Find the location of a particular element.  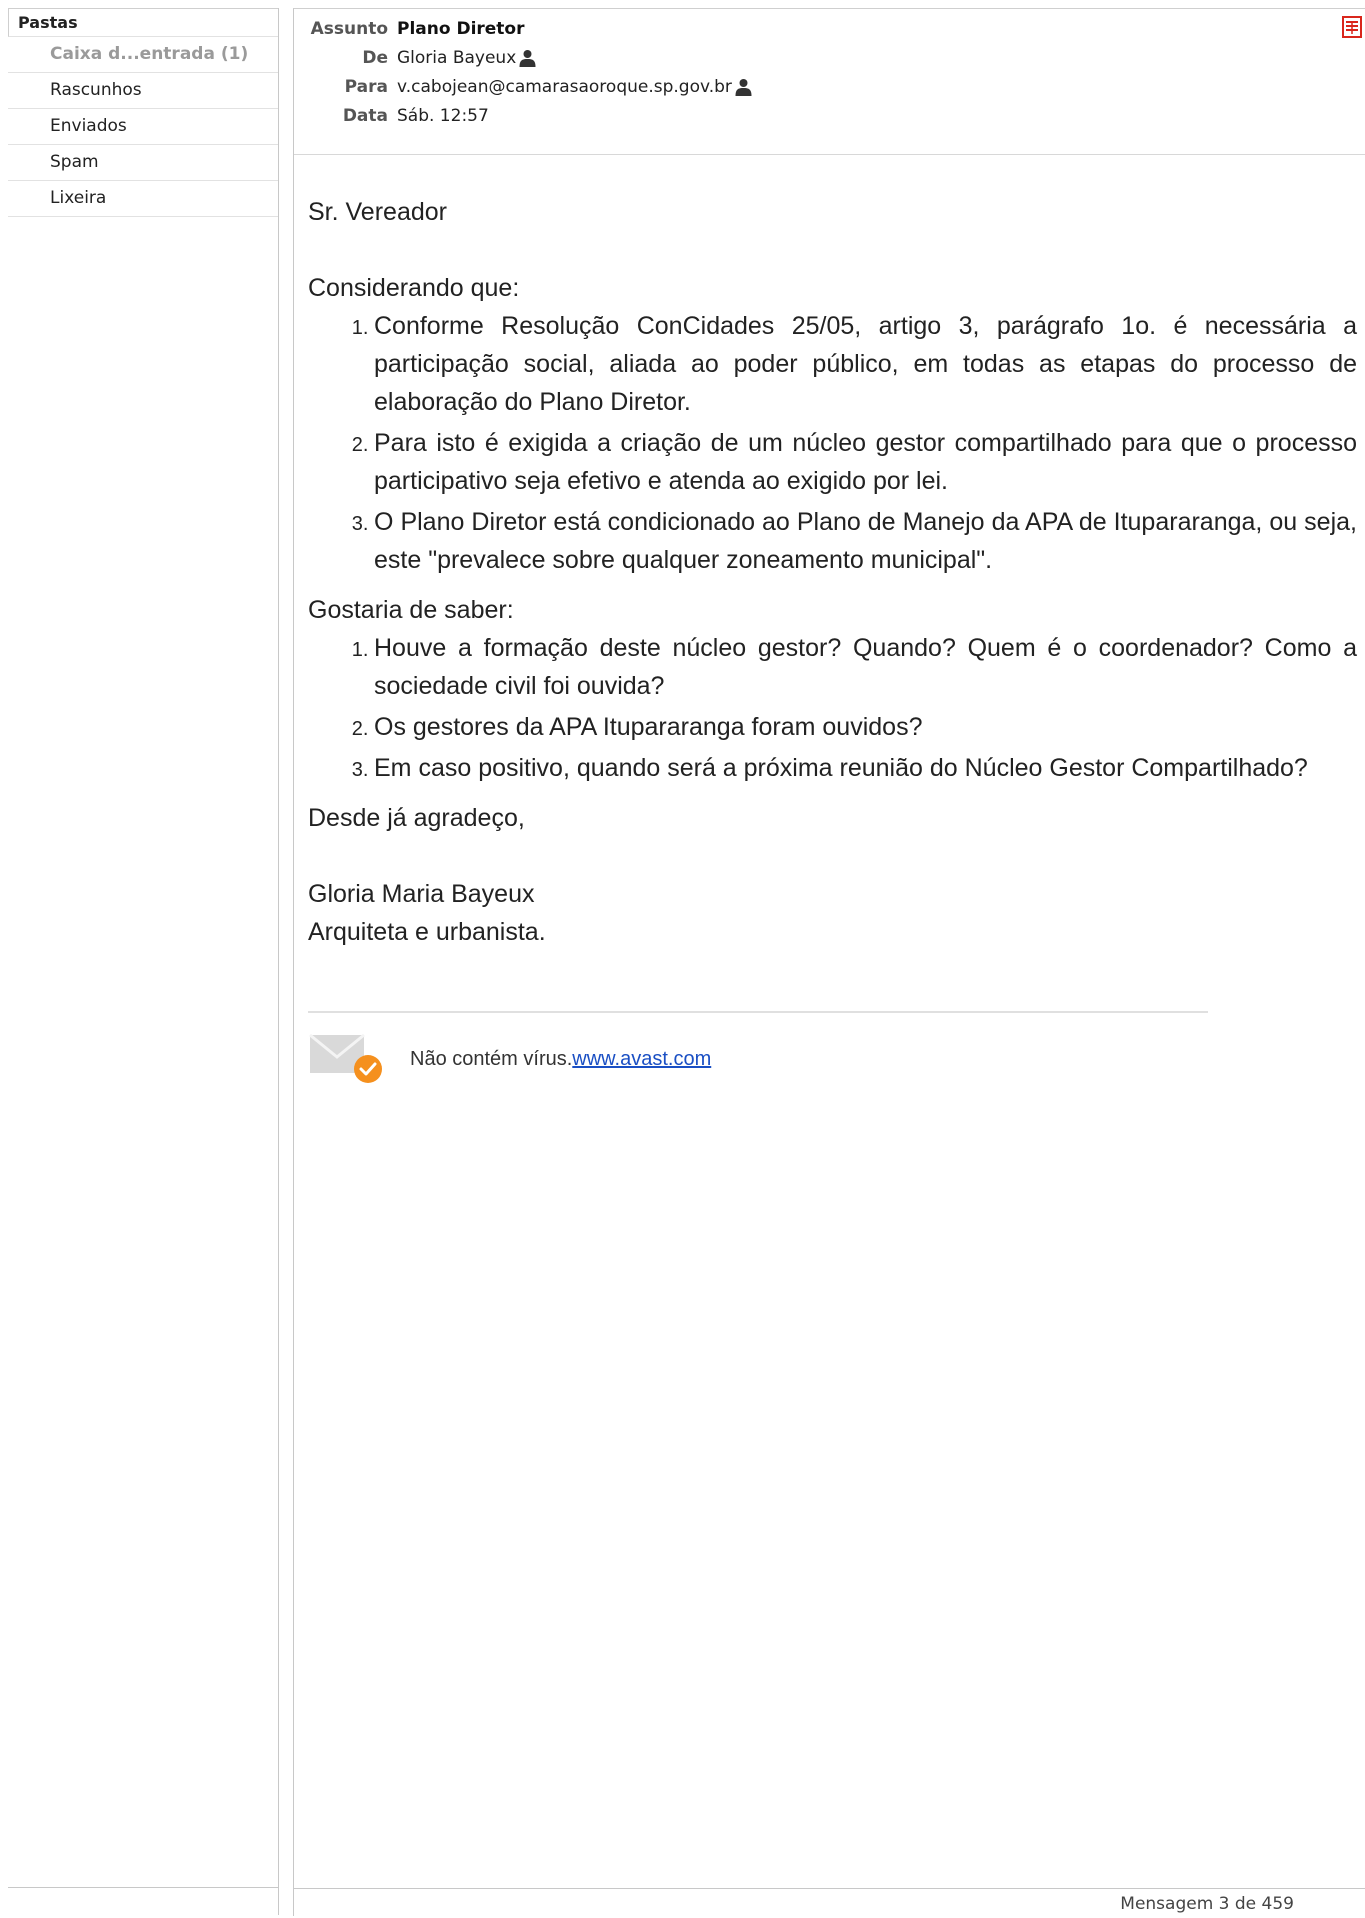

date-value: Sáb. 12:57 is located at coordinates (443, 115).